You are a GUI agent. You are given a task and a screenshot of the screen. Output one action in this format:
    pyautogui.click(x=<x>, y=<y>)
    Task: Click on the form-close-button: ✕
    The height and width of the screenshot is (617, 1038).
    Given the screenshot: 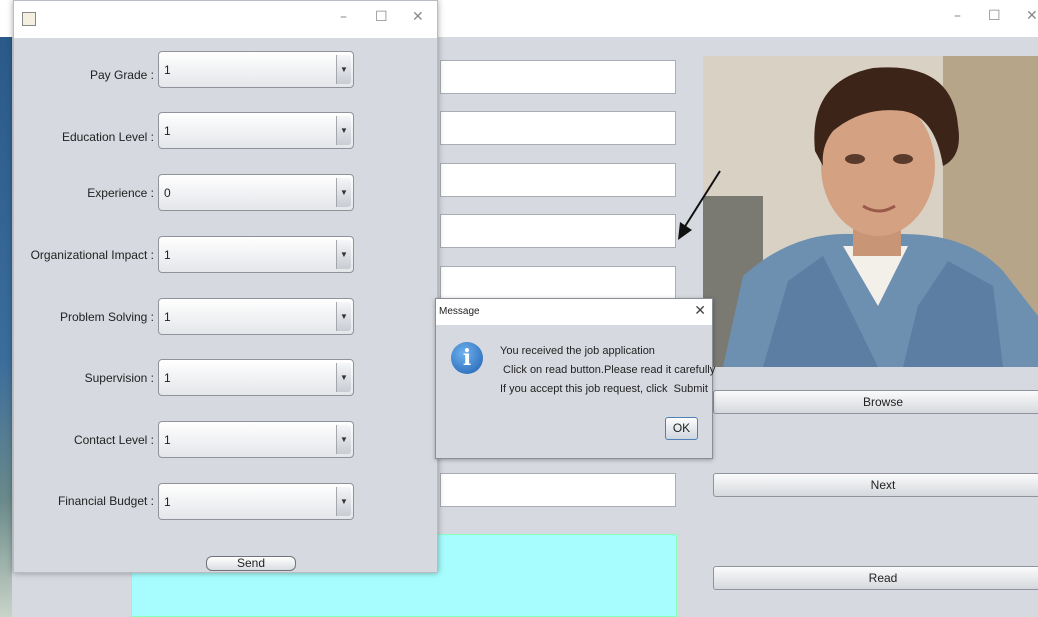 What is the action you would take?
    pyautogui.click(x=418, y=17)
    